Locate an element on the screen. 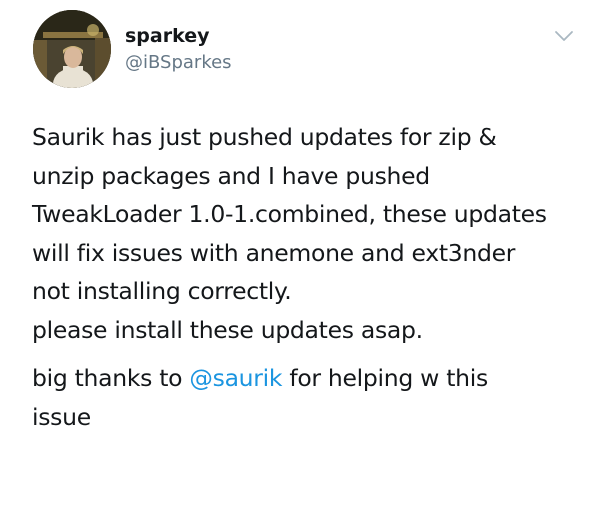 Image resolution: width=600 pixels, height=515 pixels. chevron-down-icon is located at coordinates (564, 36).